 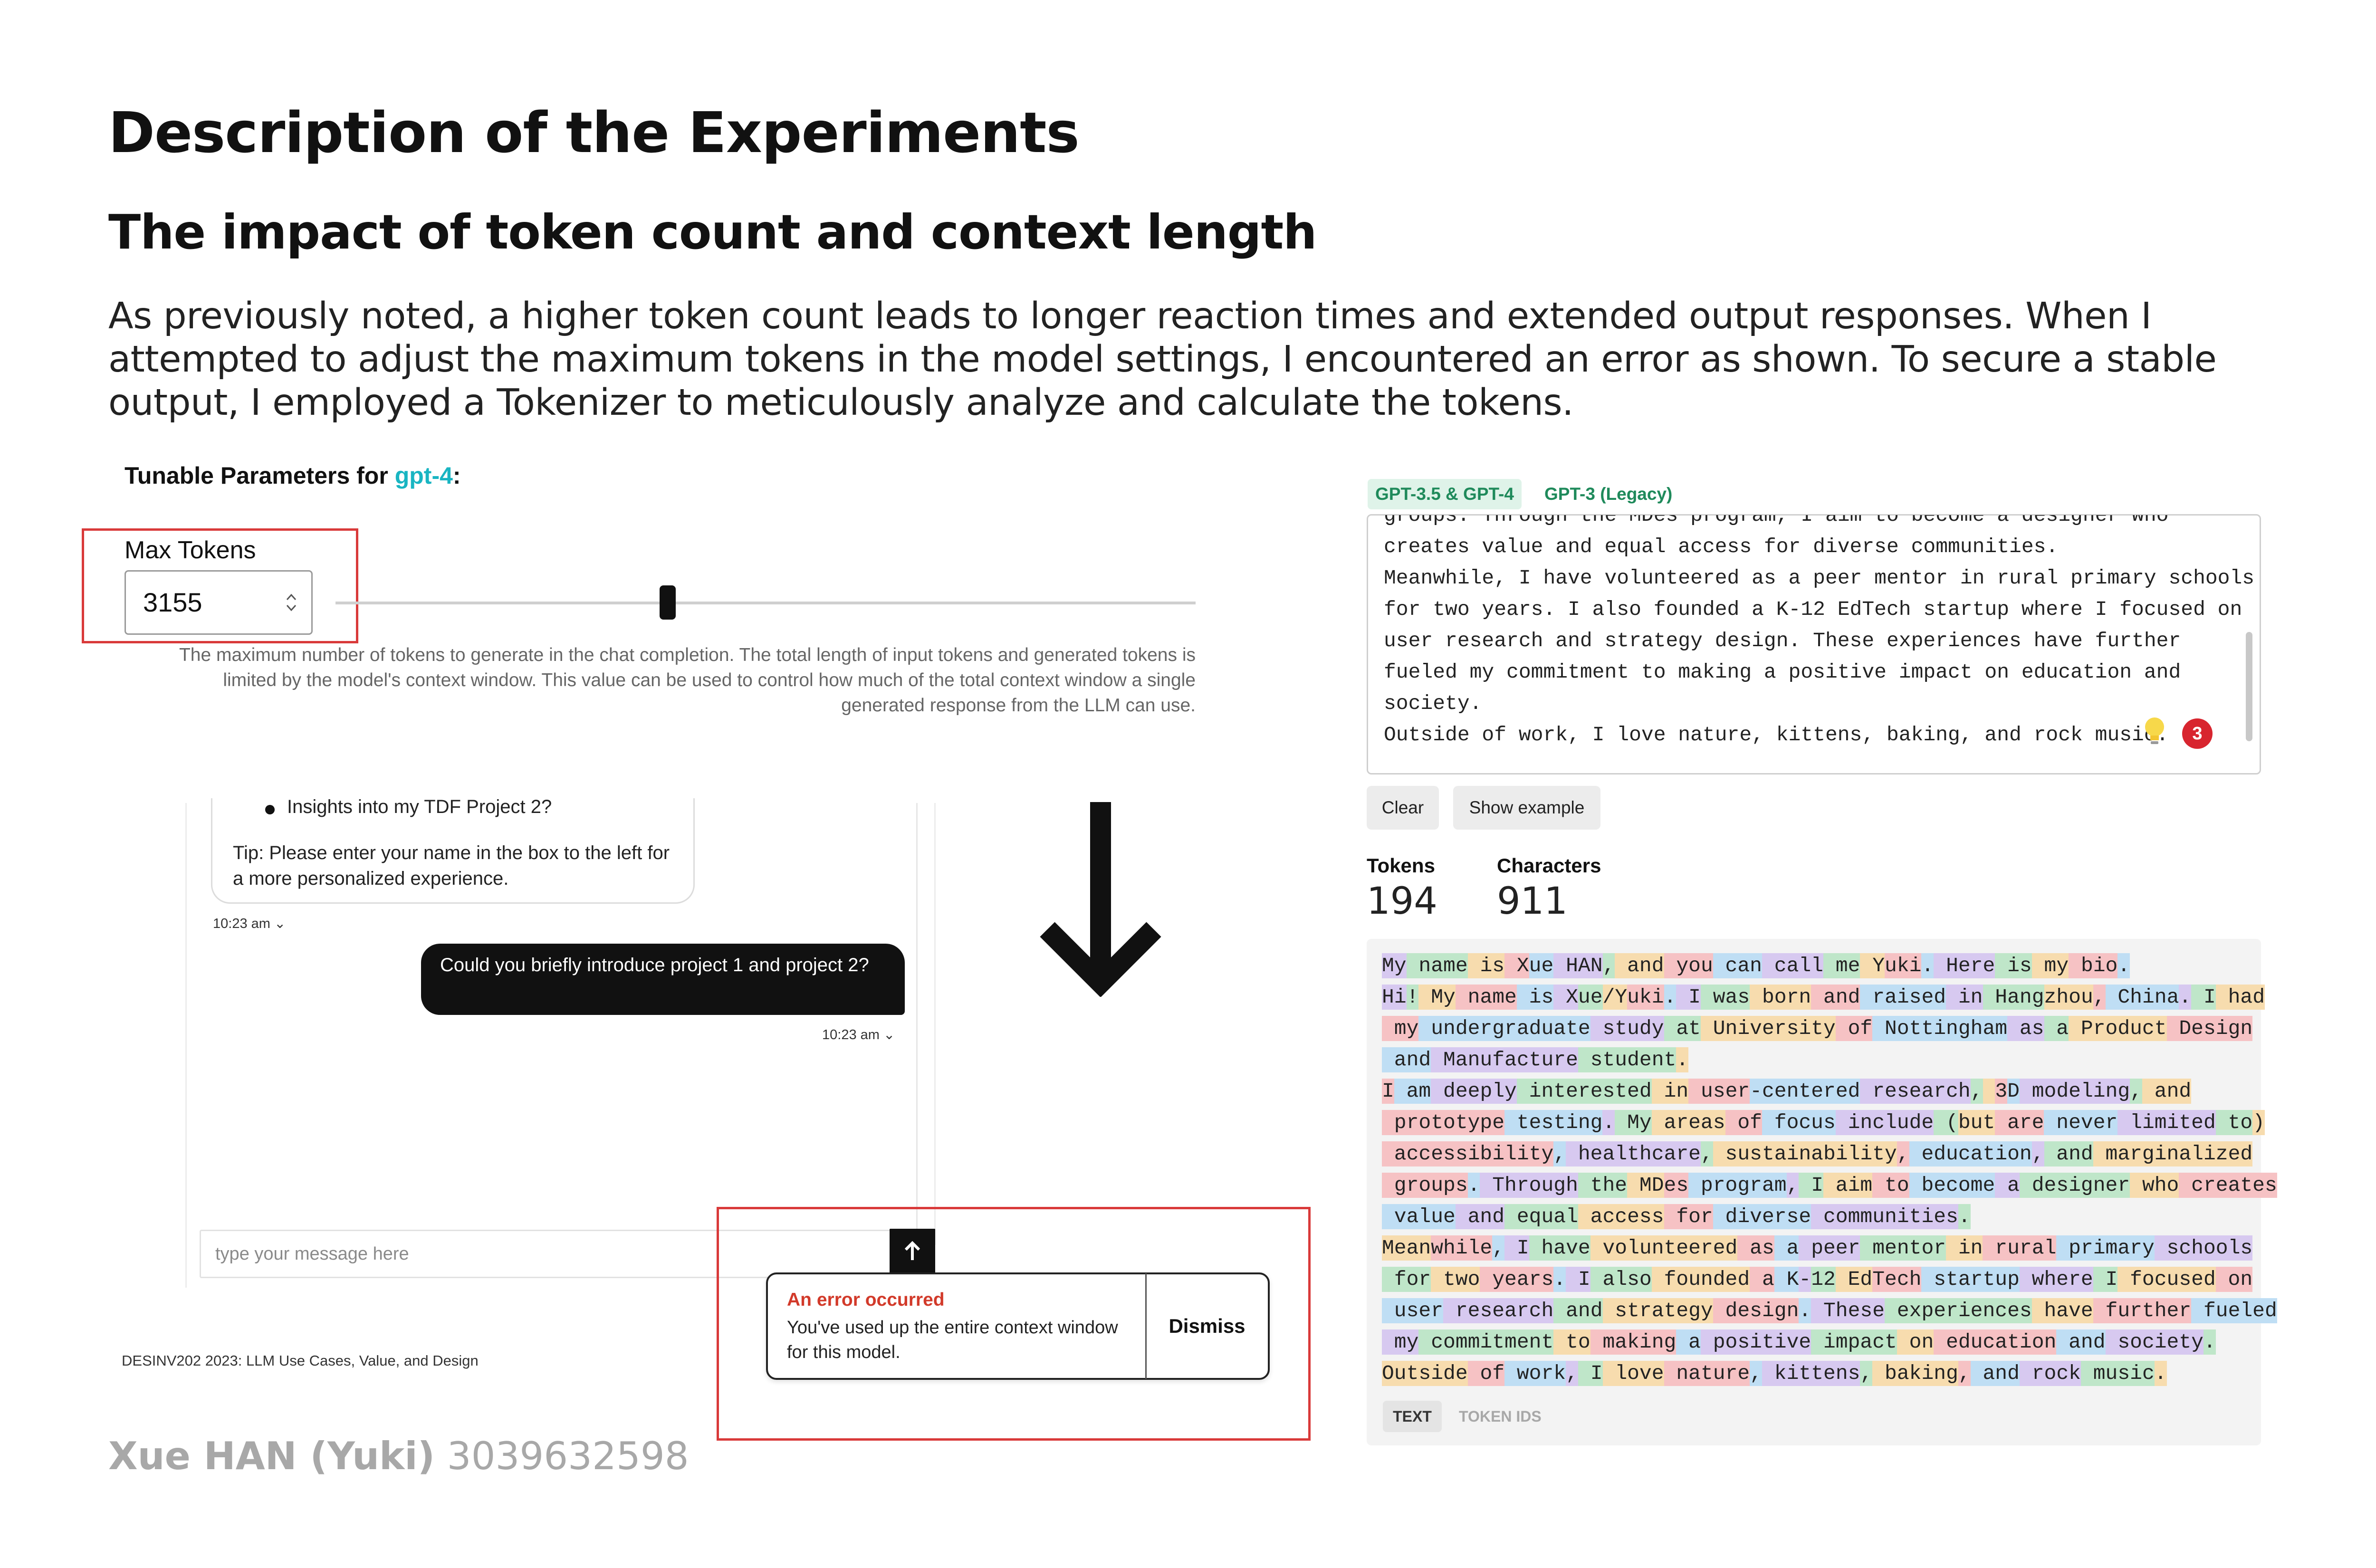 I want to click on token-chip: am, so click(x=1412, y=1091).